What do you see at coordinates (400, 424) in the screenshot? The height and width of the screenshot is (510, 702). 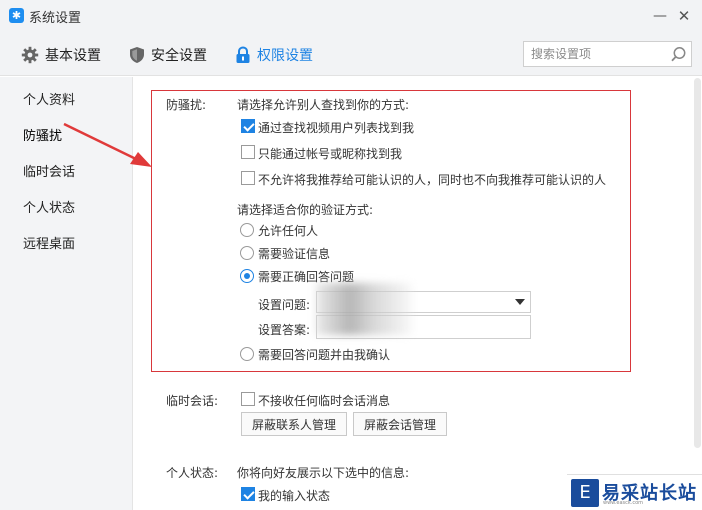 I see `block-sessions-button: 屏蔽会话管理` at bounding box center [400, 424].